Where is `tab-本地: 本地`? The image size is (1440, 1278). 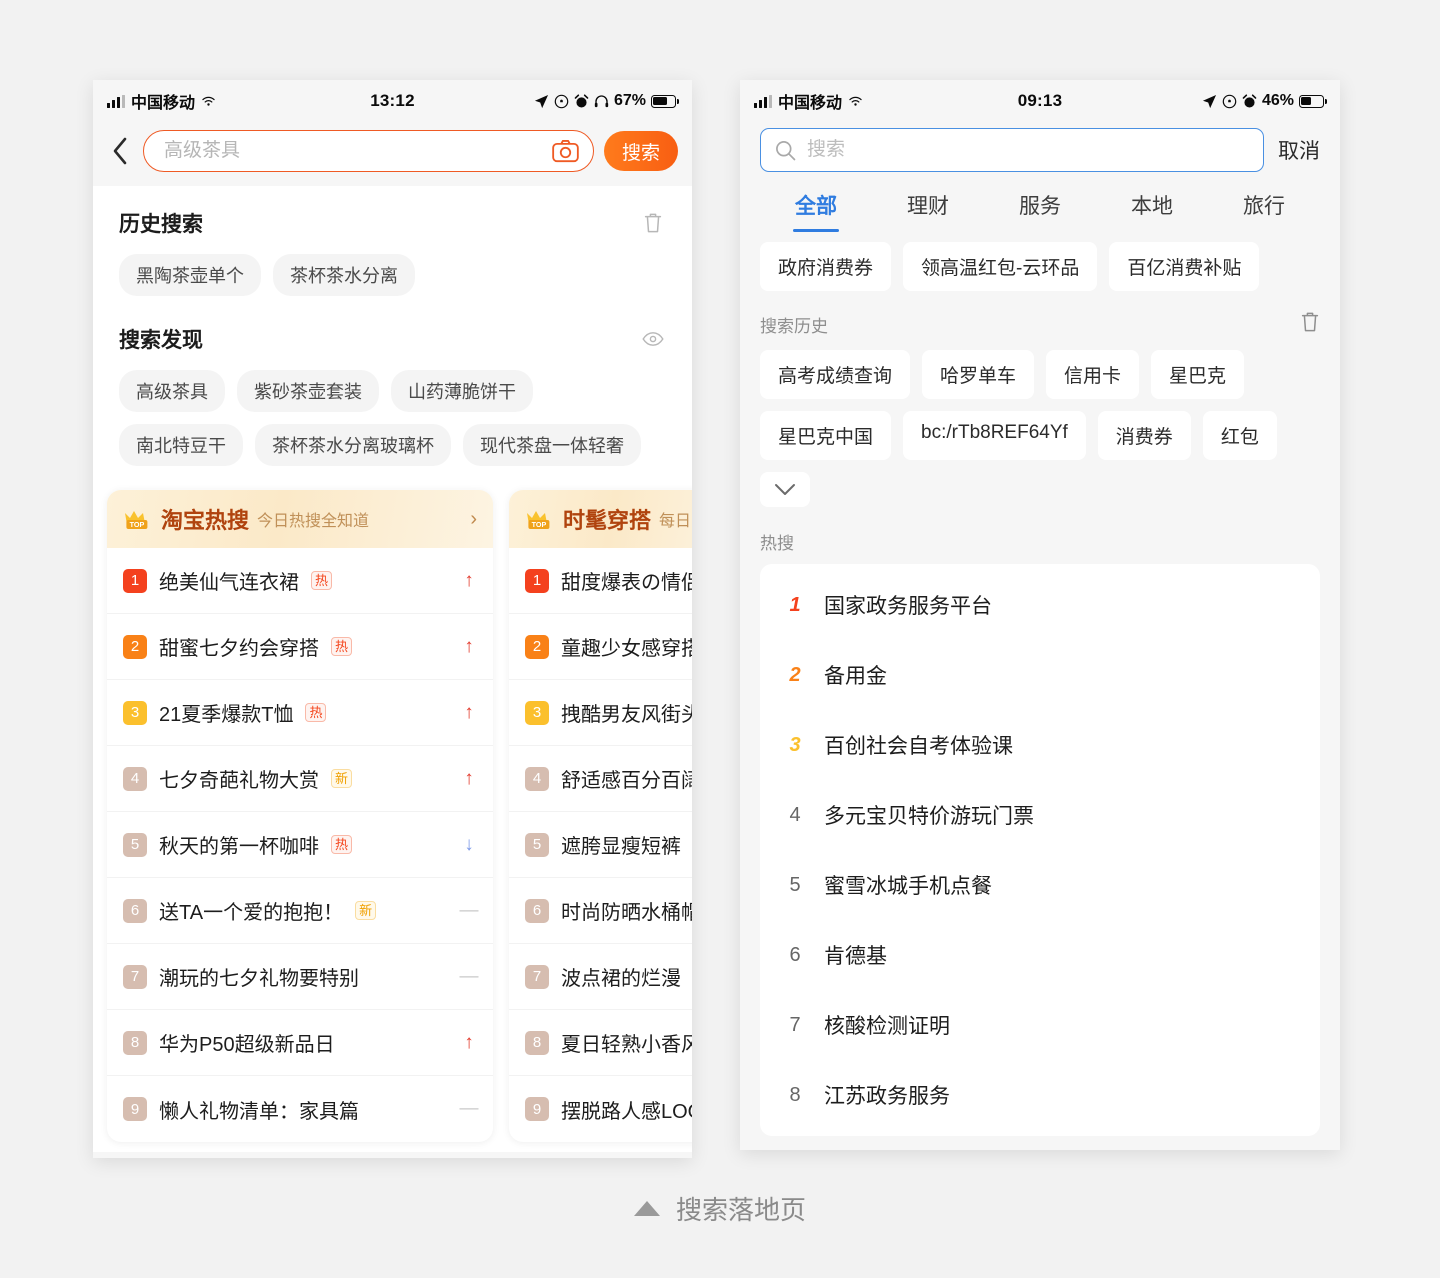 tab-本地: 本地 is located at coordinates (1152, 211).